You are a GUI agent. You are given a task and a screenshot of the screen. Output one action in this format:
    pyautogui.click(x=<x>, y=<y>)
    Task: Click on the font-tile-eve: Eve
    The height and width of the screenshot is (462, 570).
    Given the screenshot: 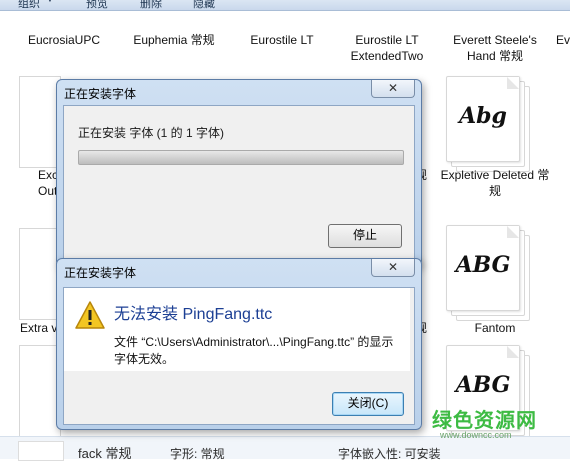 What is the action you would take?
    pyautogui.click(x=563, y=40)
    